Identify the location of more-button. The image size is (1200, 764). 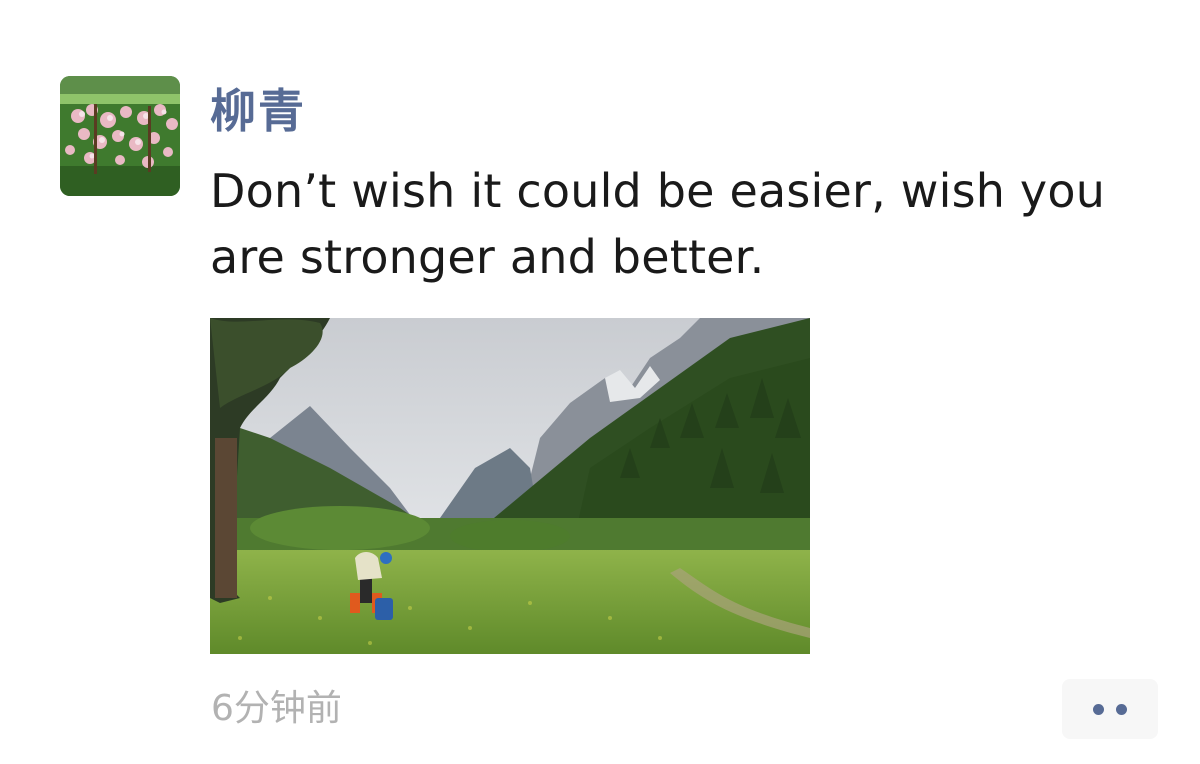
(1110, 709).